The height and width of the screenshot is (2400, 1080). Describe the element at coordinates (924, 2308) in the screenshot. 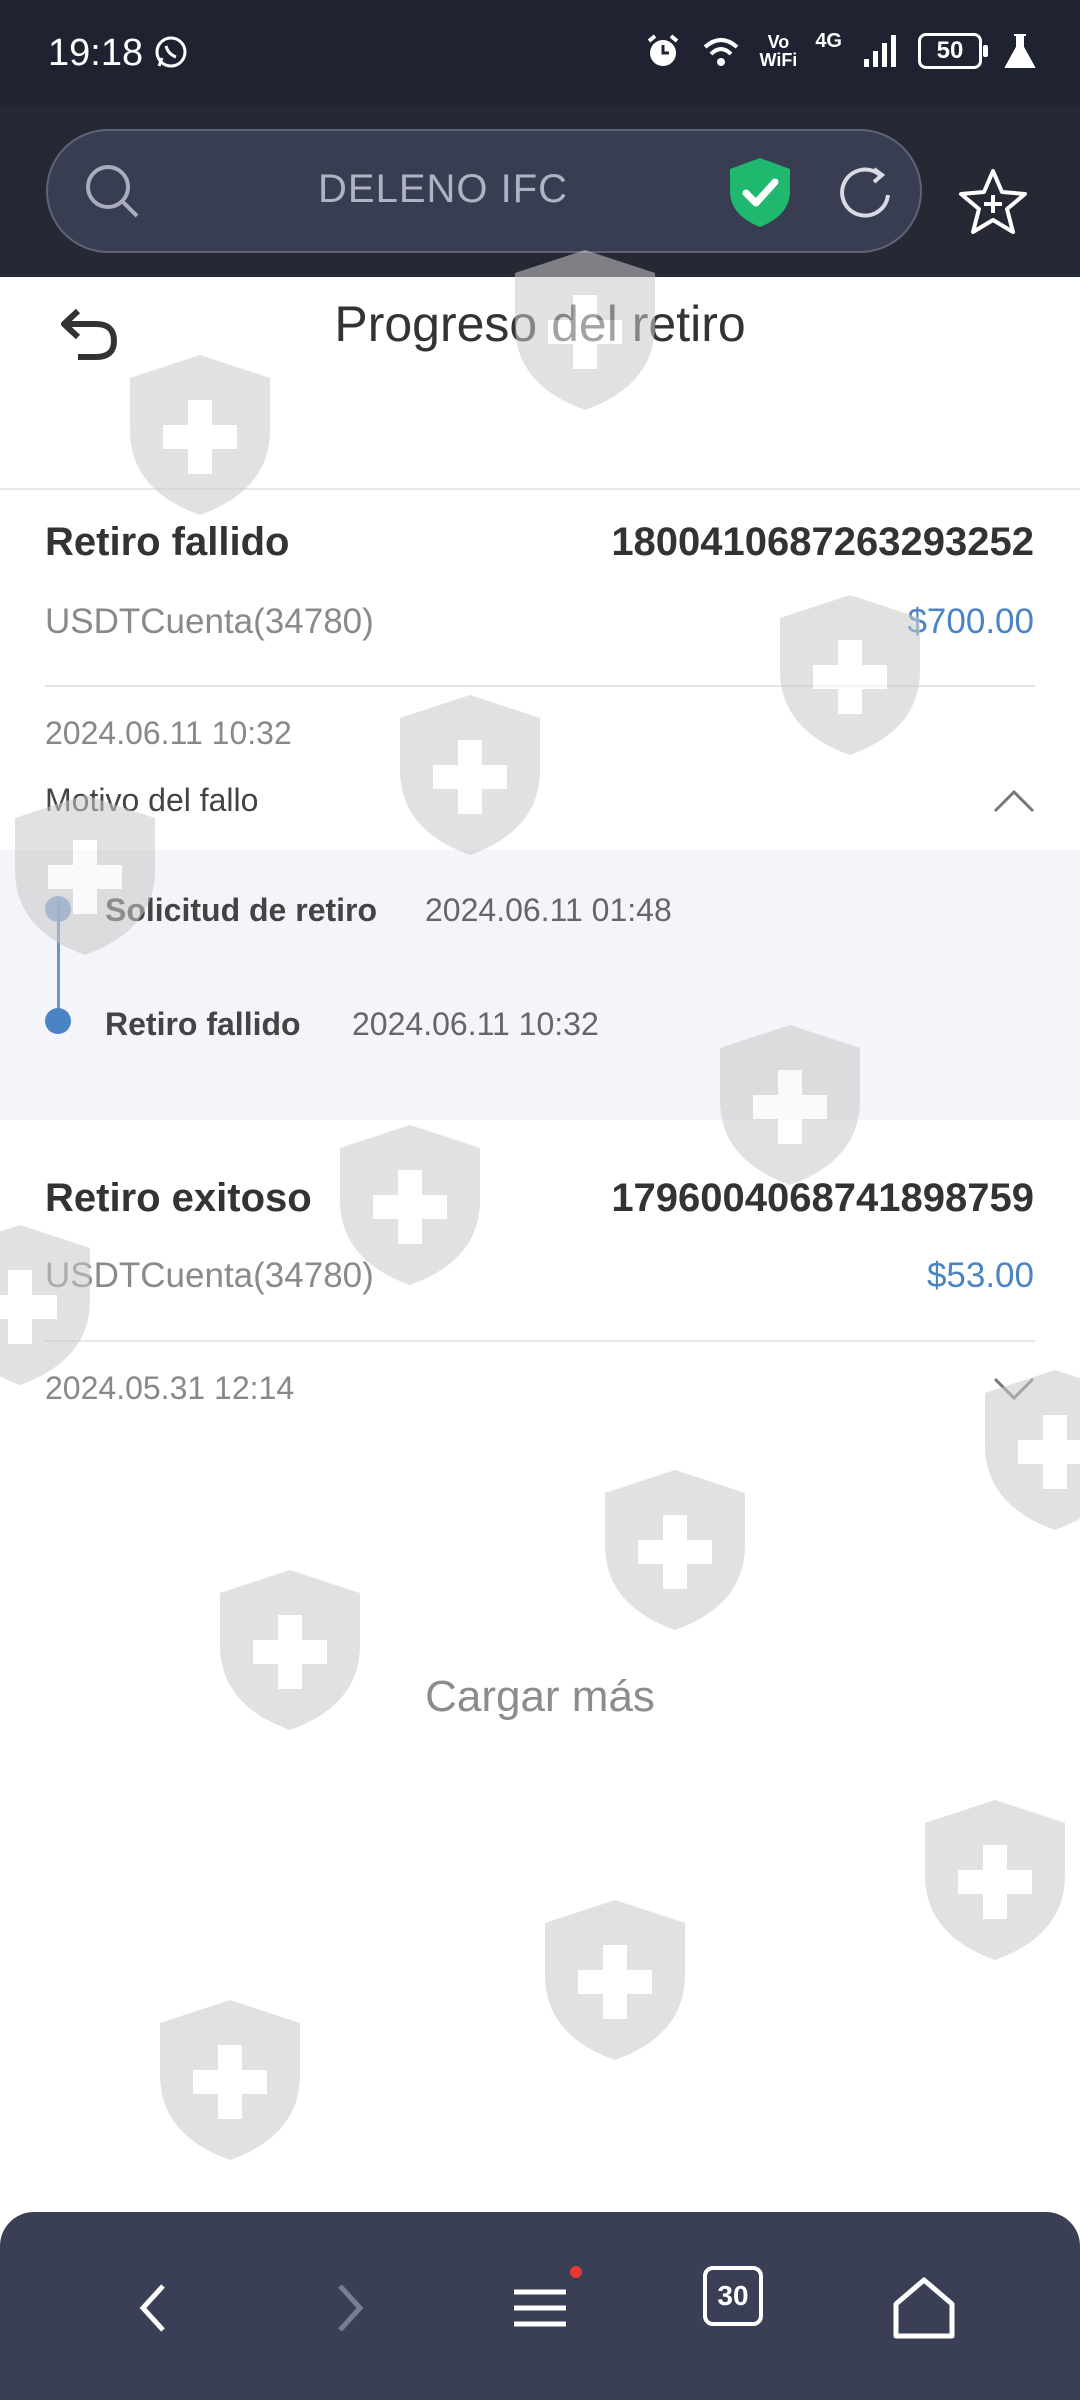

I see `home-icon` at that location.